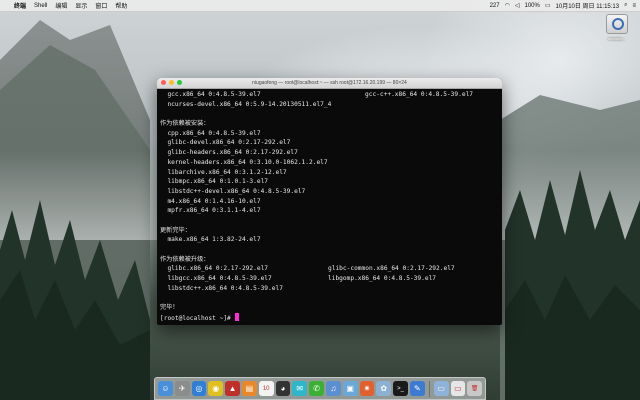  Describe the element at coordinates (329, 182) in the screenshot. I see `terminal-line: libmpc.x86_64 0:1.0.1-3.el7` at that location.